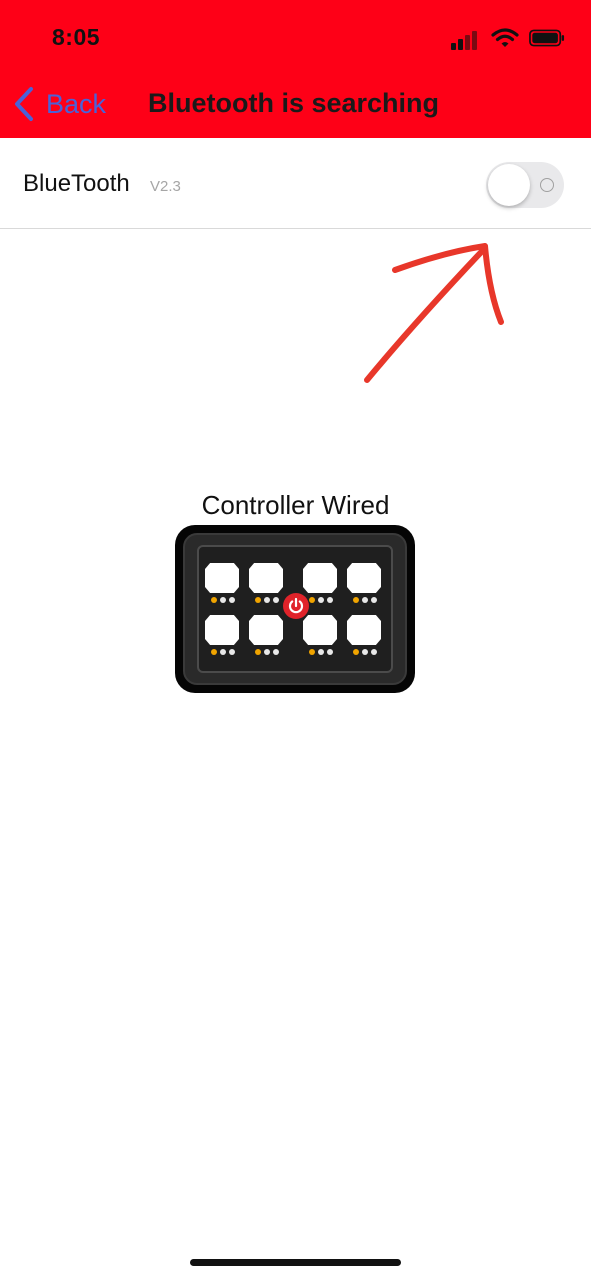  I want to click on annotation-arrow-icon, so click(434, 313).